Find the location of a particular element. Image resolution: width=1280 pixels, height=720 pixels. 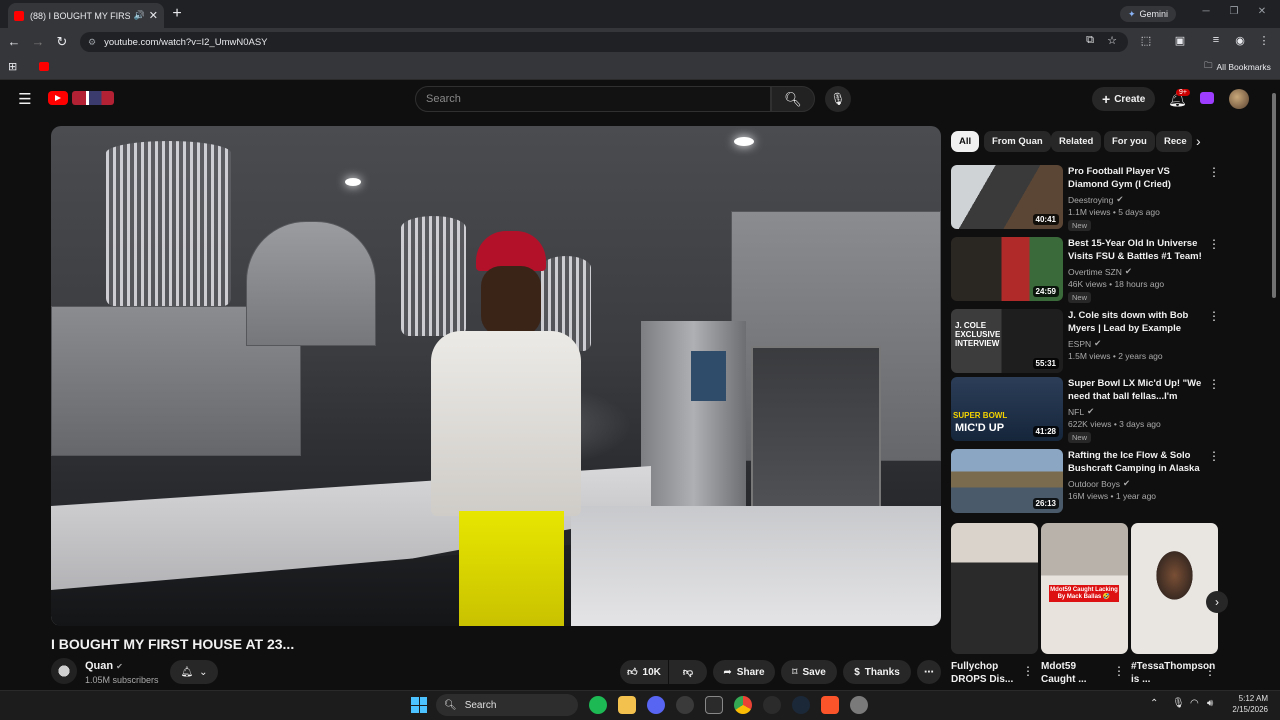

video-thumbnail: 26:13 is located at coordinates (1007, 481).